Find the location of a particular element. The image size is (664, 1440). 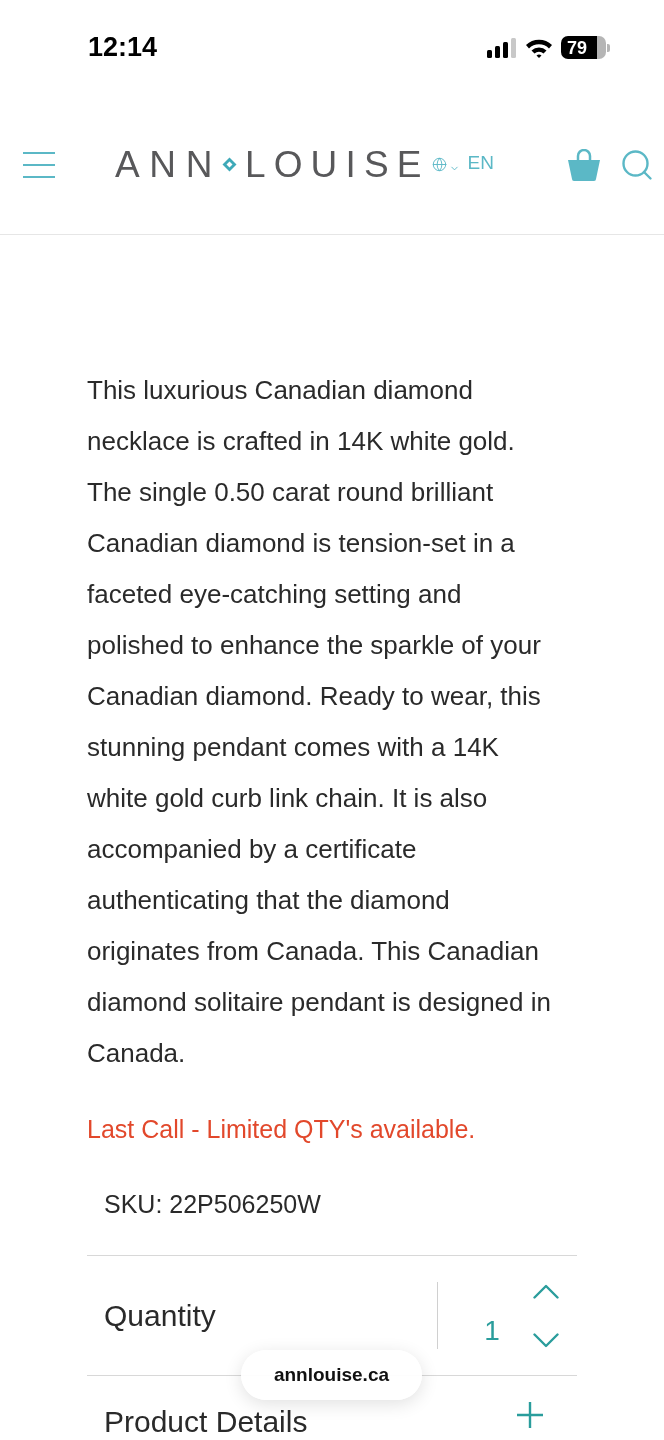

chevron-down-icon is located at coordinates (546, 1340).